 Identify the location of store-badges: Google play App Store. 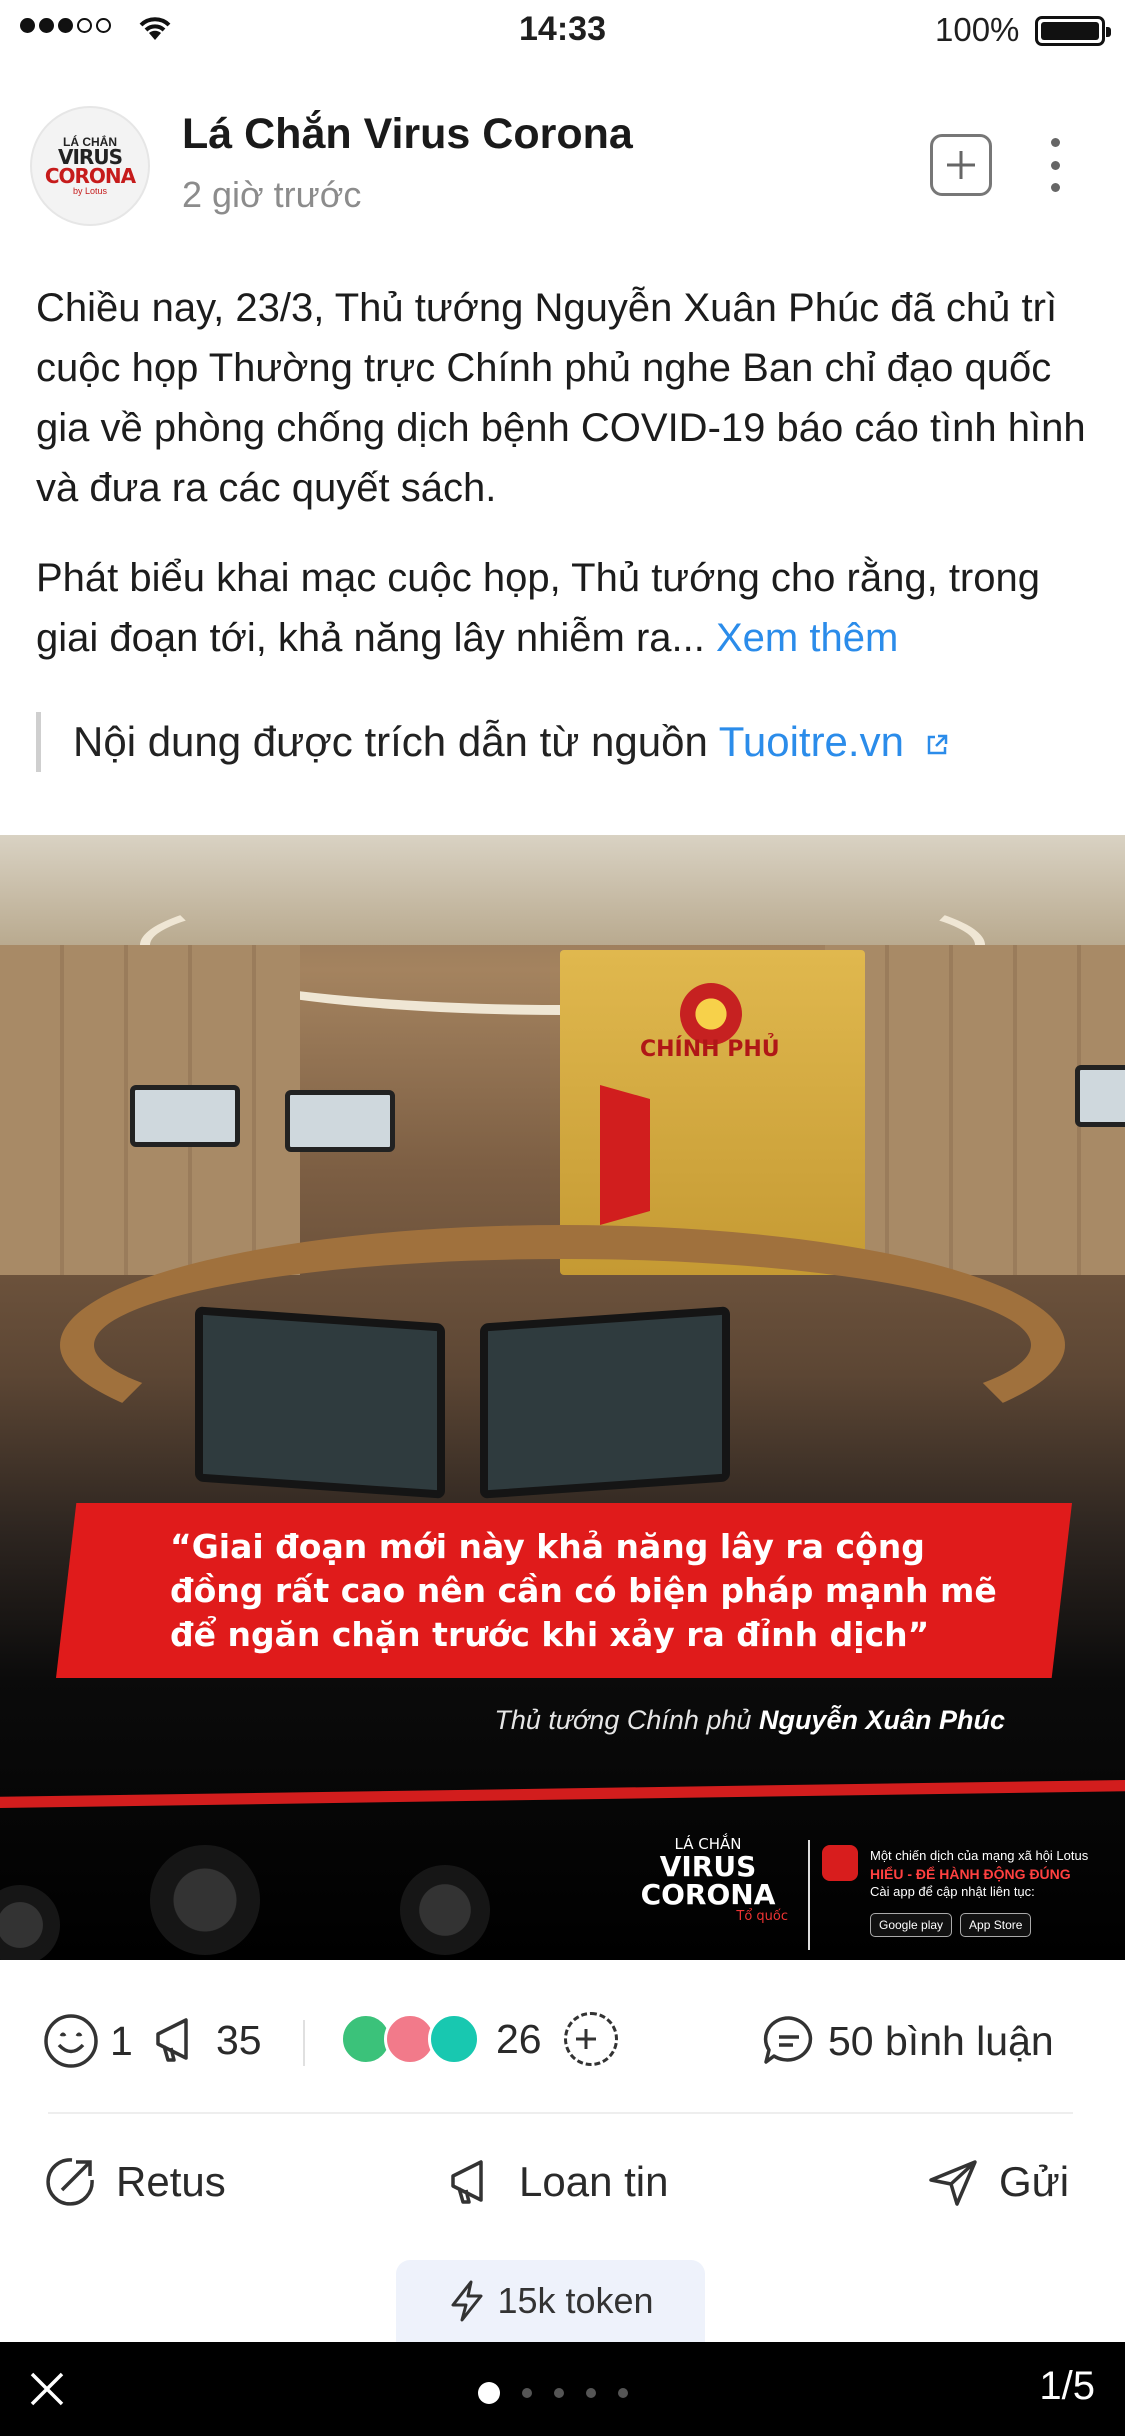
(951, 1925).